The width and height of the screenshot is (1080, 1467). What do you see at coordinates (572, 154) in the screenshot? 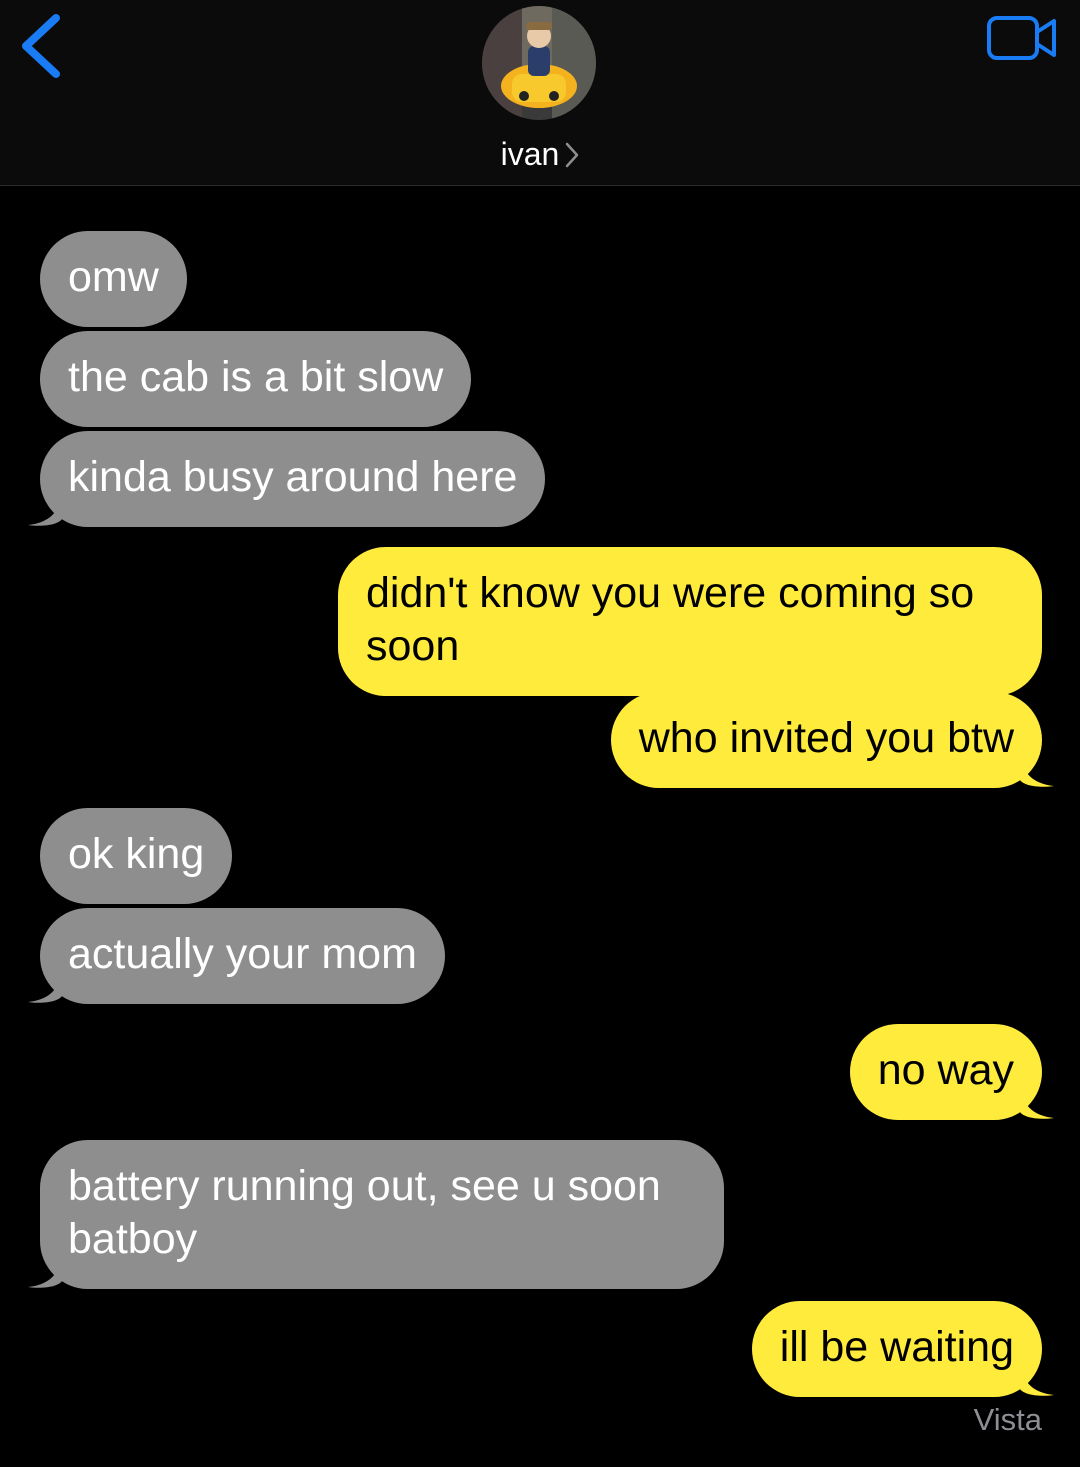
I see `chevron-right-icon` at bounding box center [572, 154].